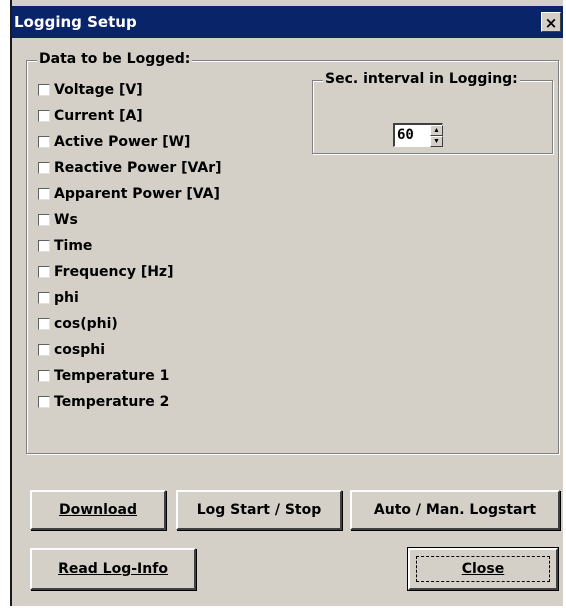  Describe the element at coordinates (551, 22) in the screenshot. I see `close-icon: ×` at that location.